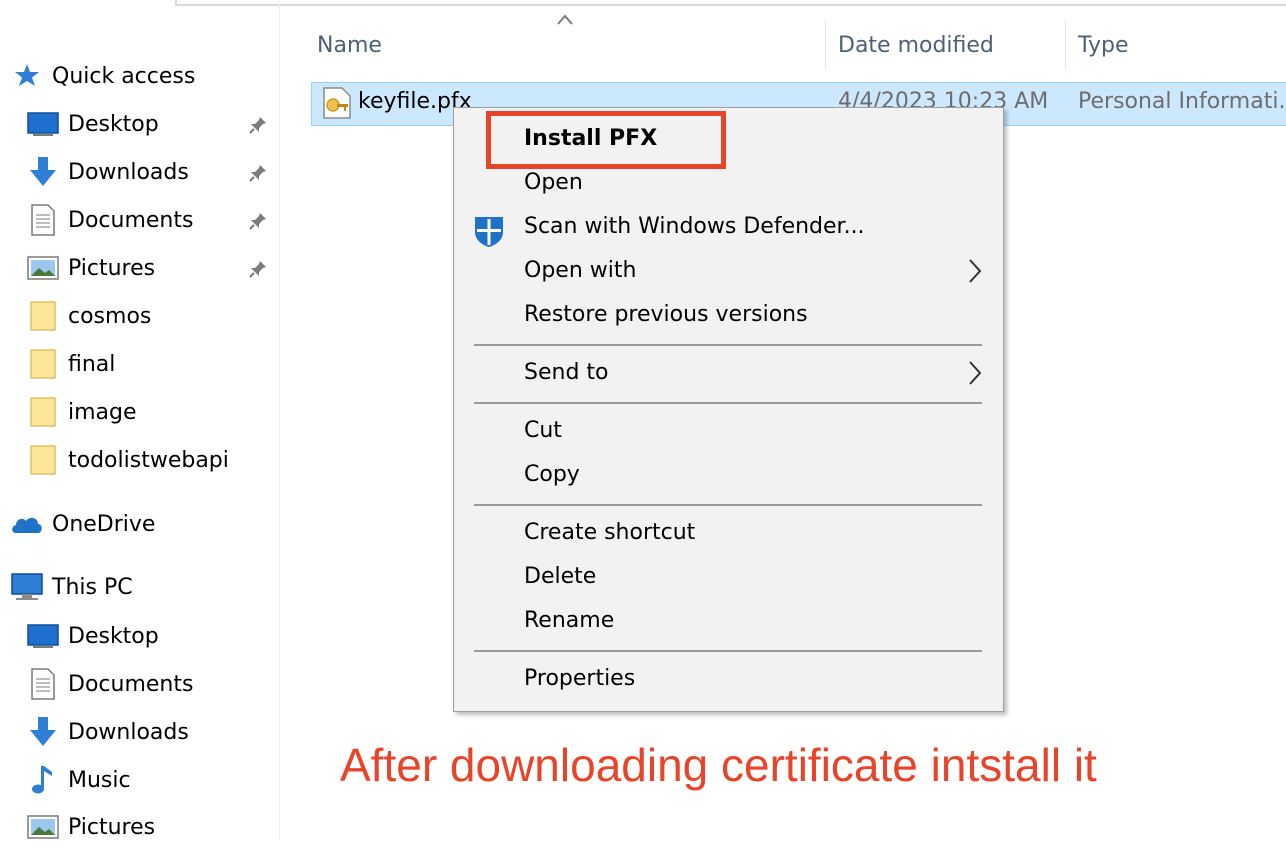  I want to click on nav-folder-final: final, so click(70, 364).